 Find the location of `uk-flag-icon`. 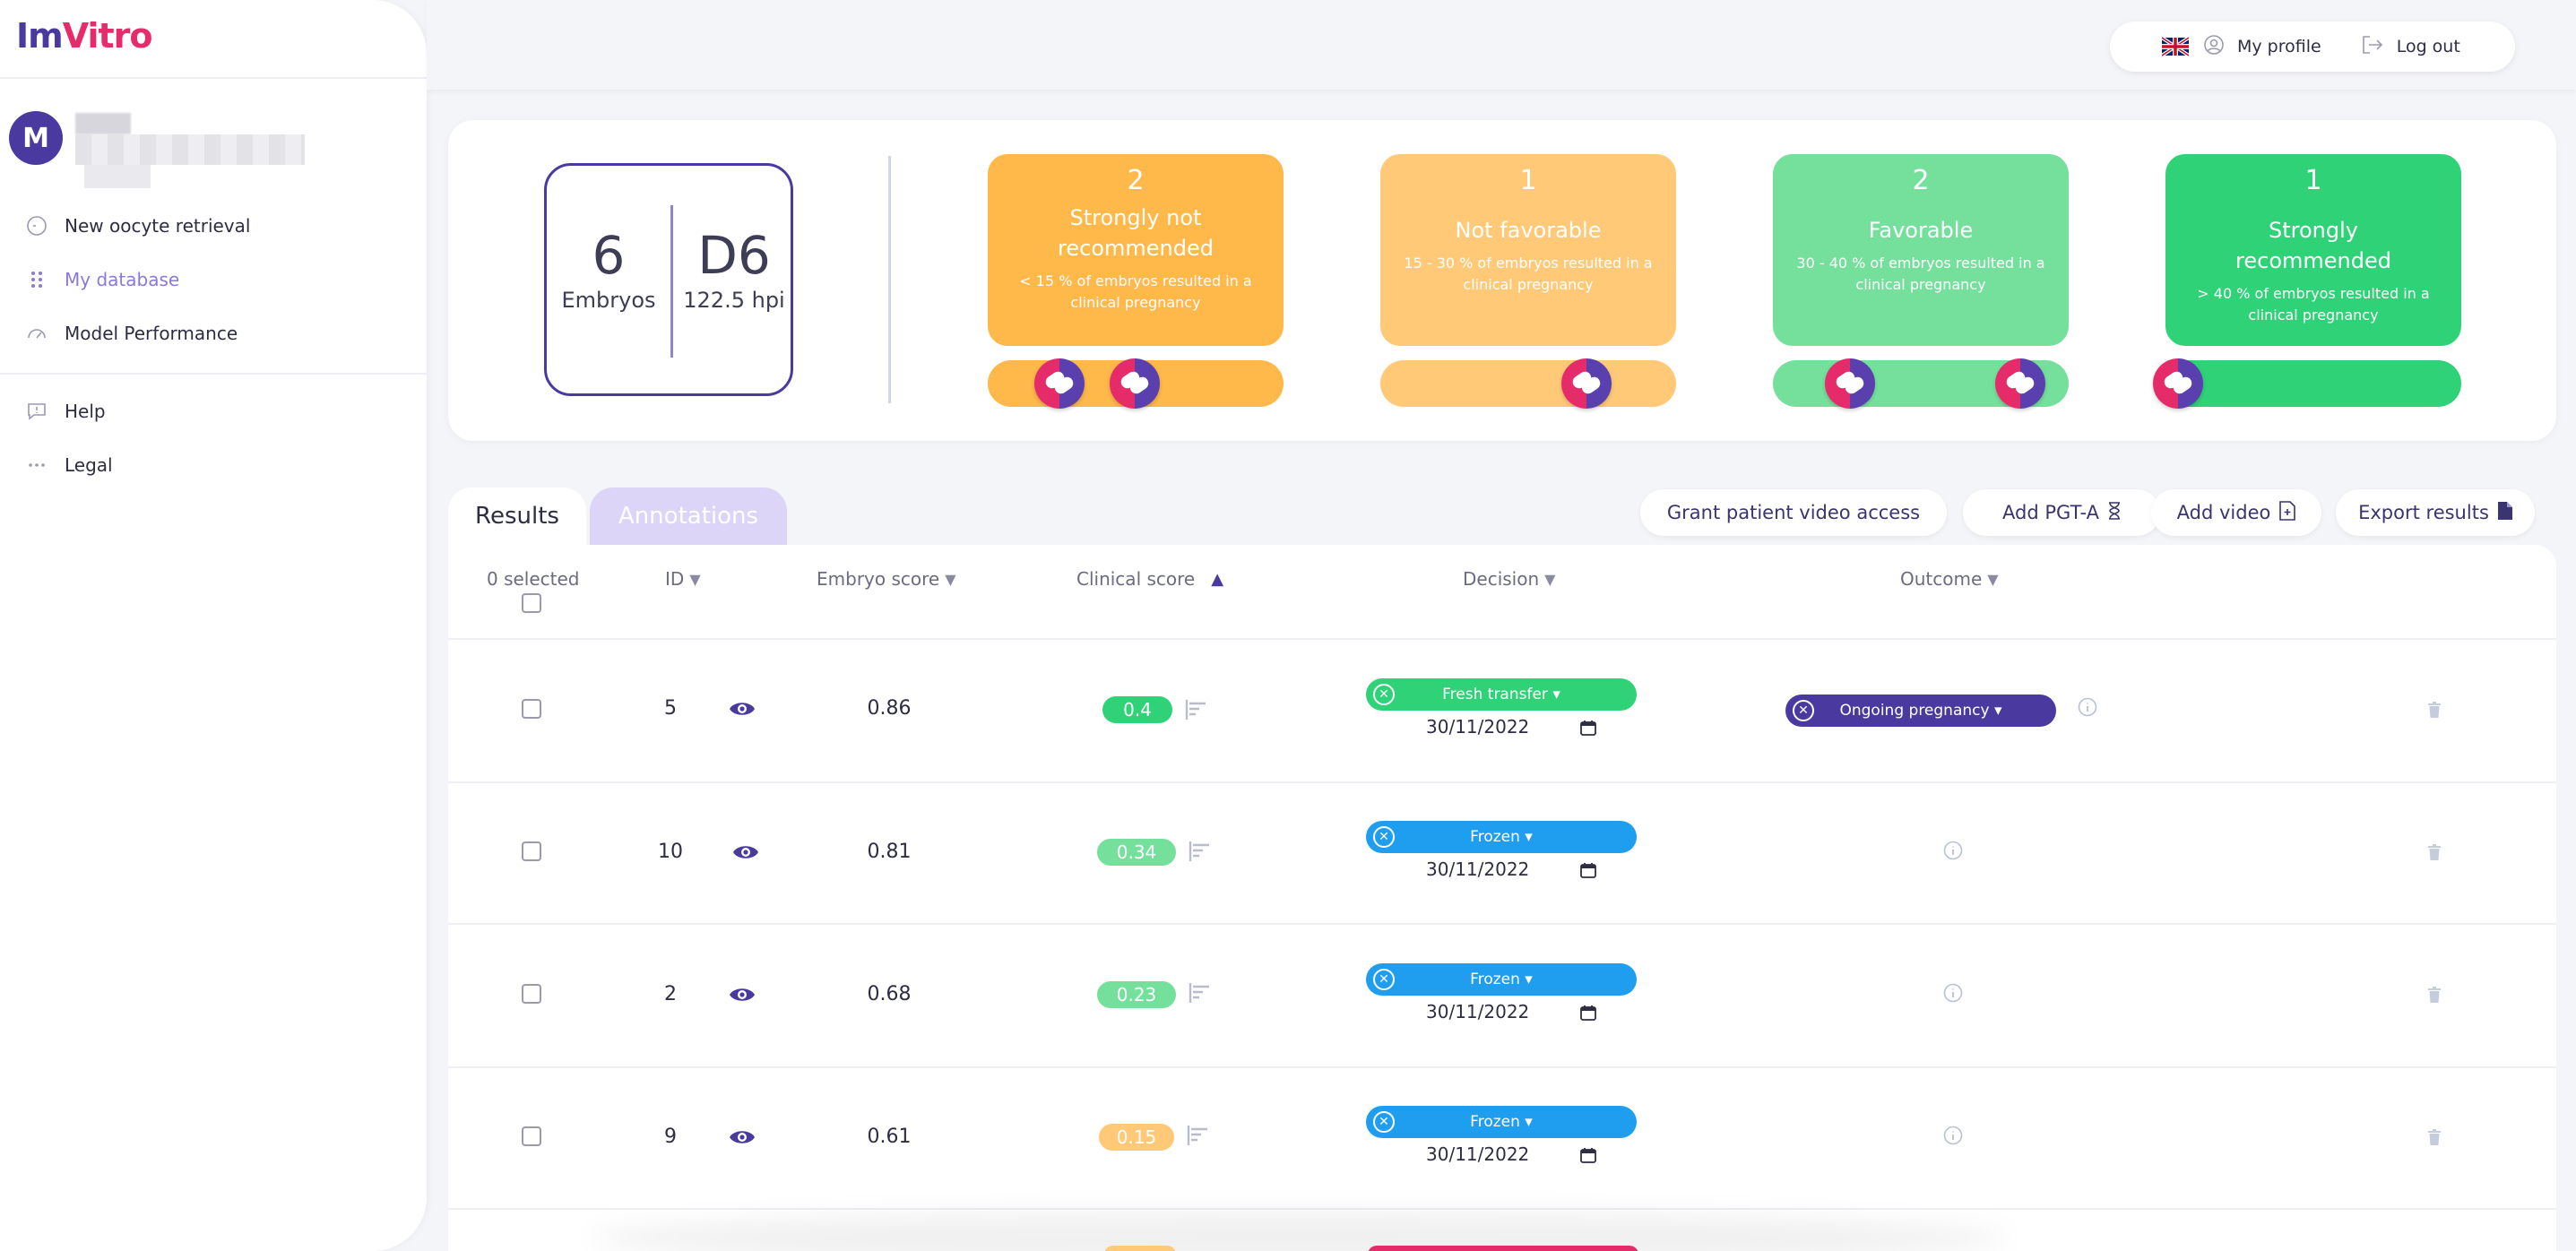

uk-flag-icon is located at coordinates (2175, 46).